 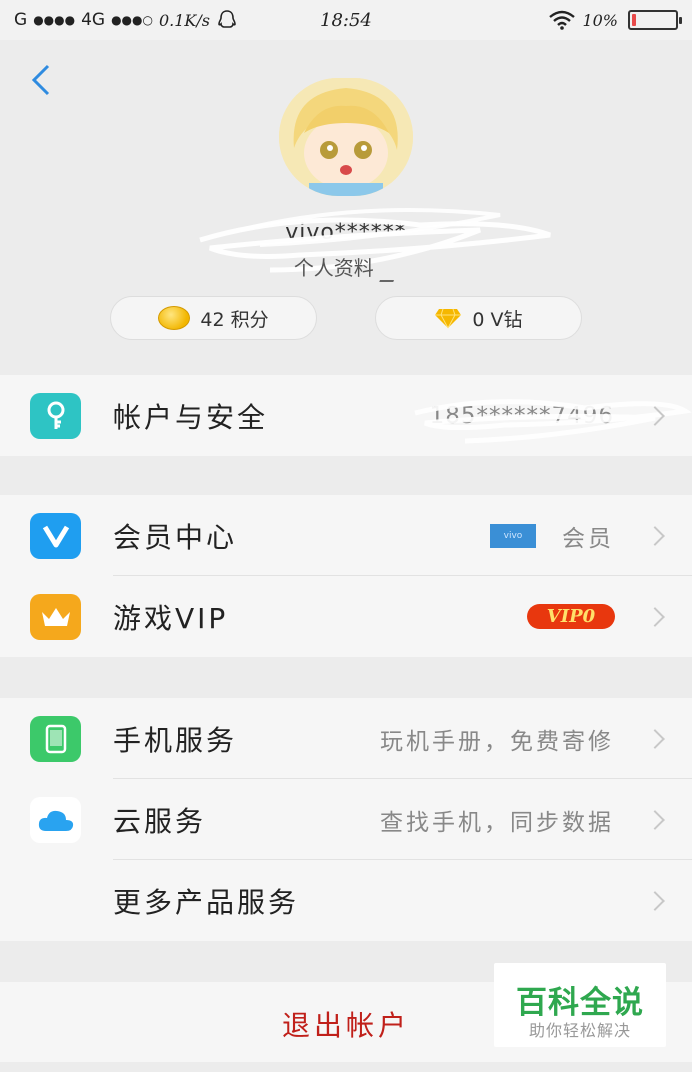 I want to click on watermark-logo: 百科全说 助你轻松解决, so click(x=580, y=1005).